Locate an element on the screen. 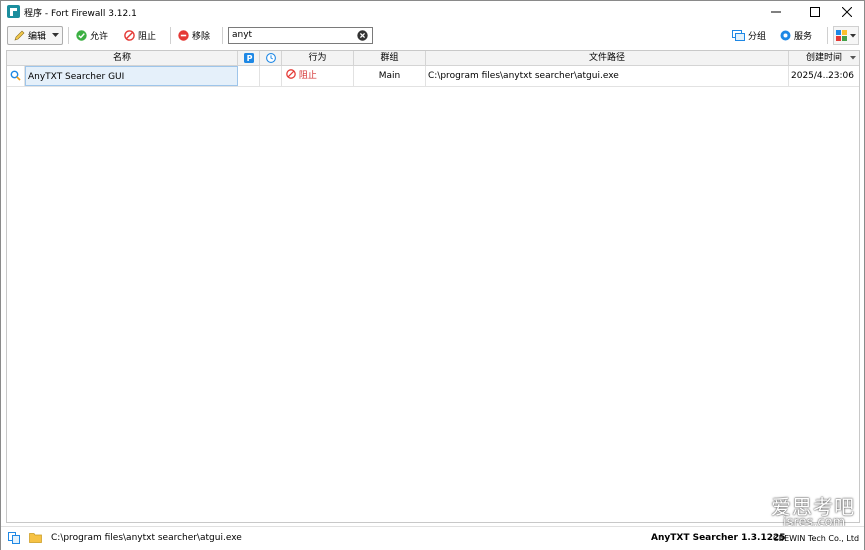 This screenshot has height=550, width=865. app-cell-icon is located at coordinates (16, 76).